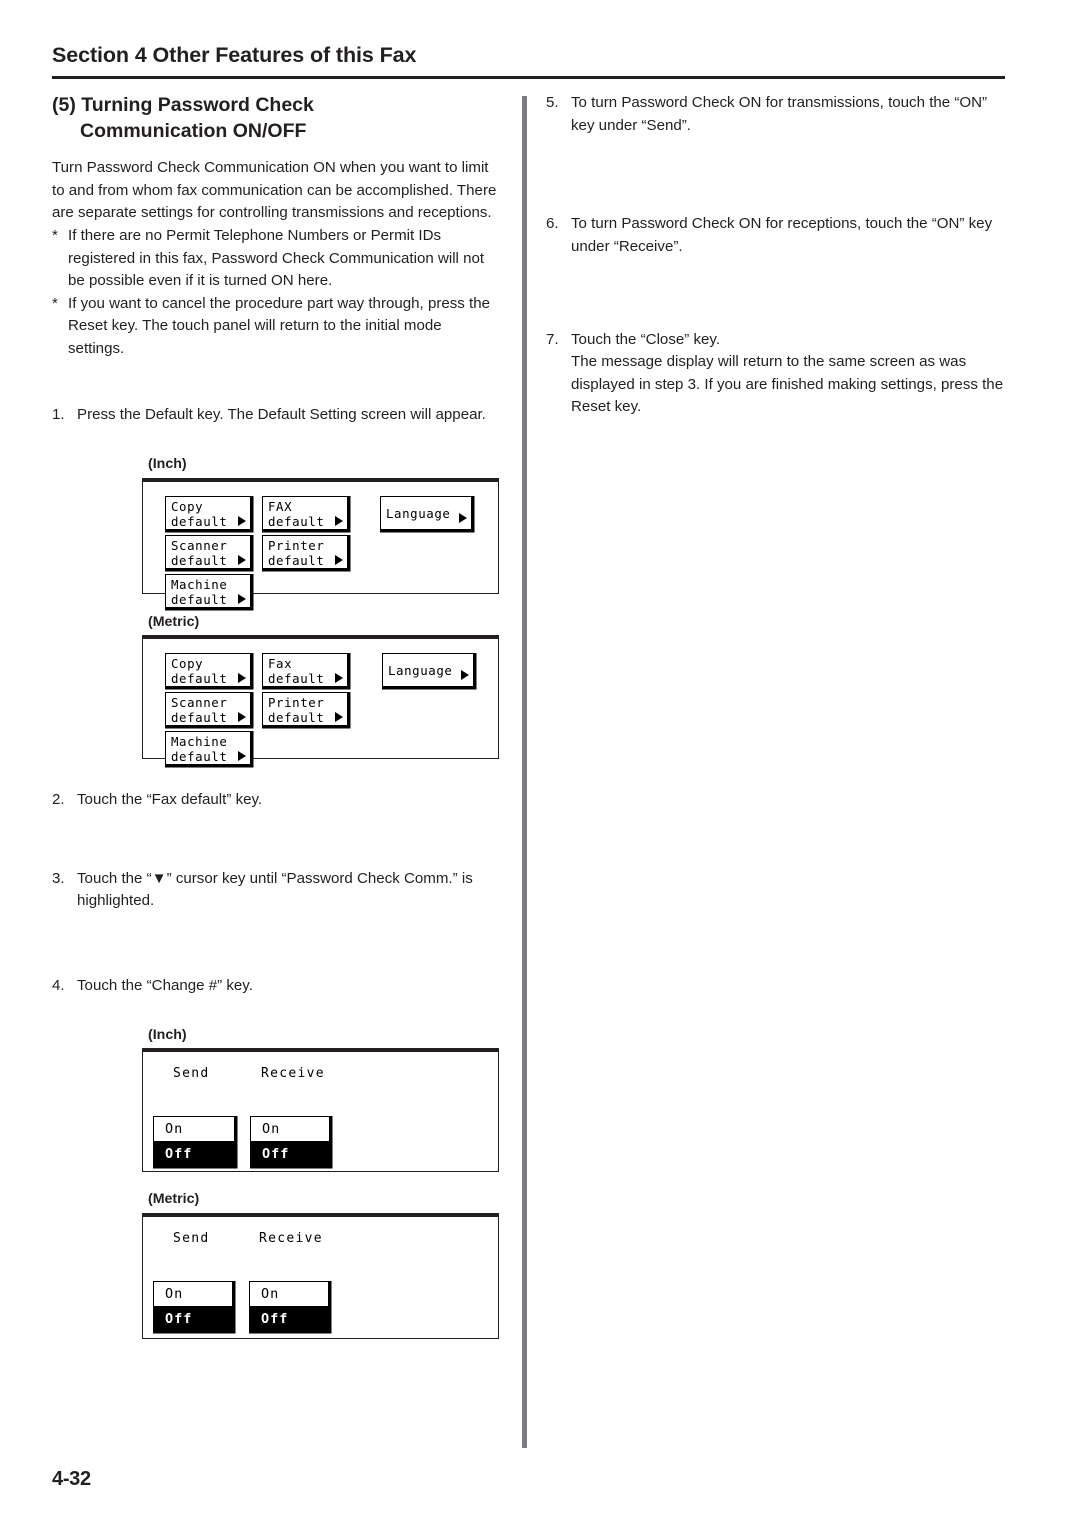  I want to click on step-6-number: 6., so click(552, 224).